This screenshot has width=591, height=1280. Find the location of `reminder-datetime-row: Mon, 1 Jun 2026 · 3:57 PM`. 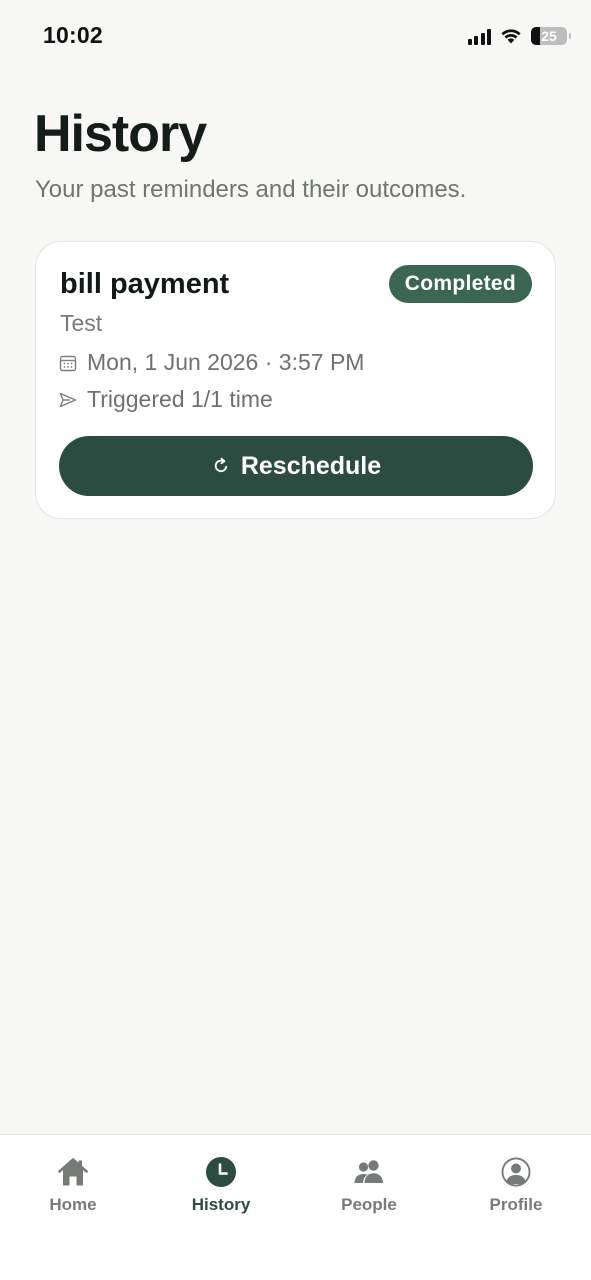

reminder-datetime-row: Mon, 1 Jun 2026 · 3:57 PM is located at coordinates (211, 362).